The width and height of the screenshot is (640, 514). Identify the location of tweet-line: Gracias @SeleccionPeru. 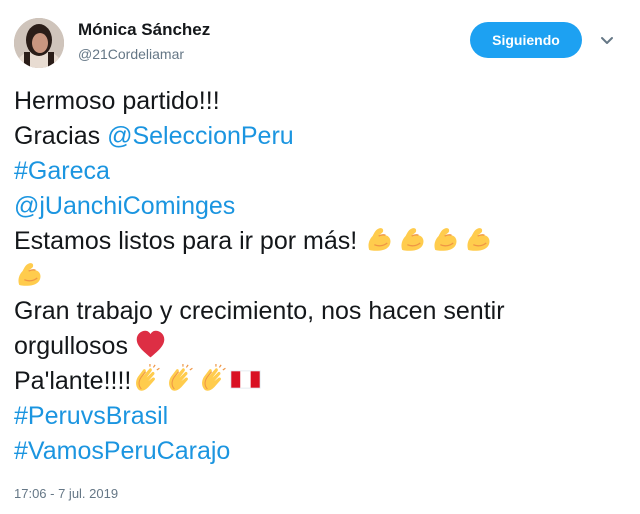
(320, 136).